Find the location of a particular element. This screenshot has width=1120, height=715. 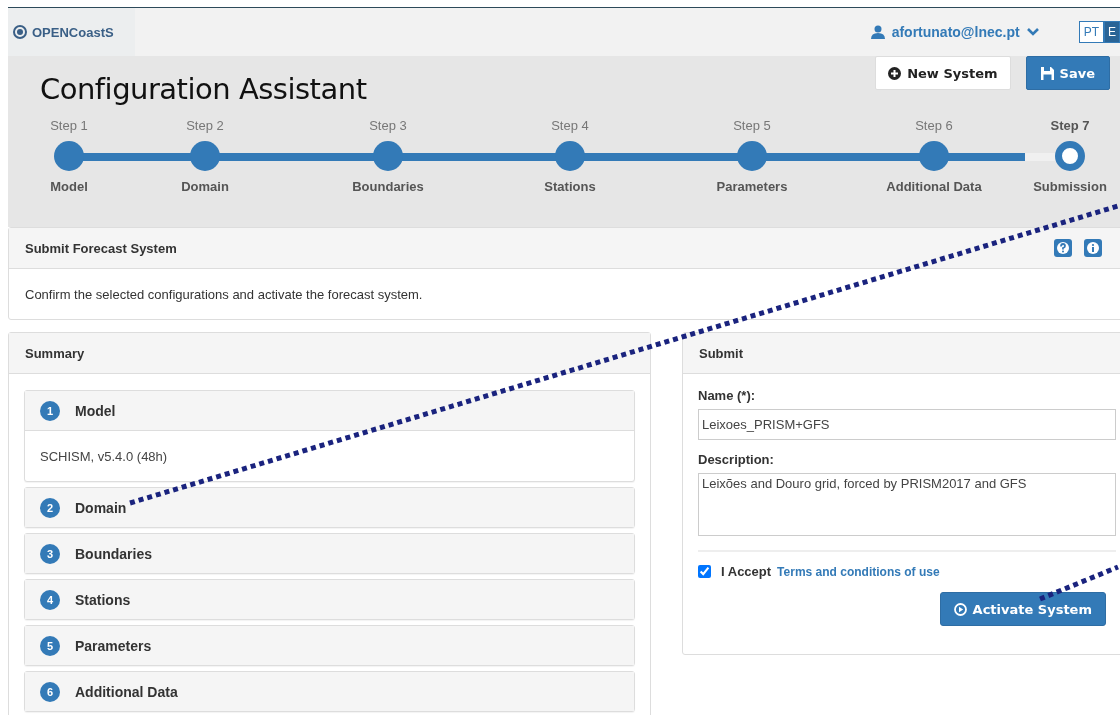

accept-checkbox is located at coordinates (704, 571).